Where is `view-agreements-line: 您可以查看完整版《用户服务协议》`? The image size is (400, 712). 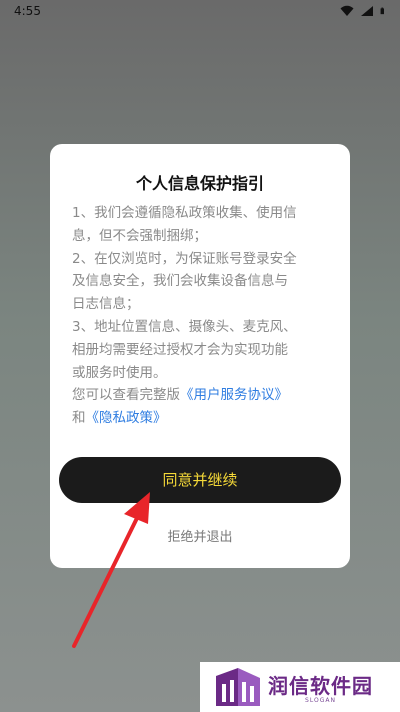
view-agreements-line: 您可以查看完整版《用户服务协议》 is located at coordinates (202, 395).